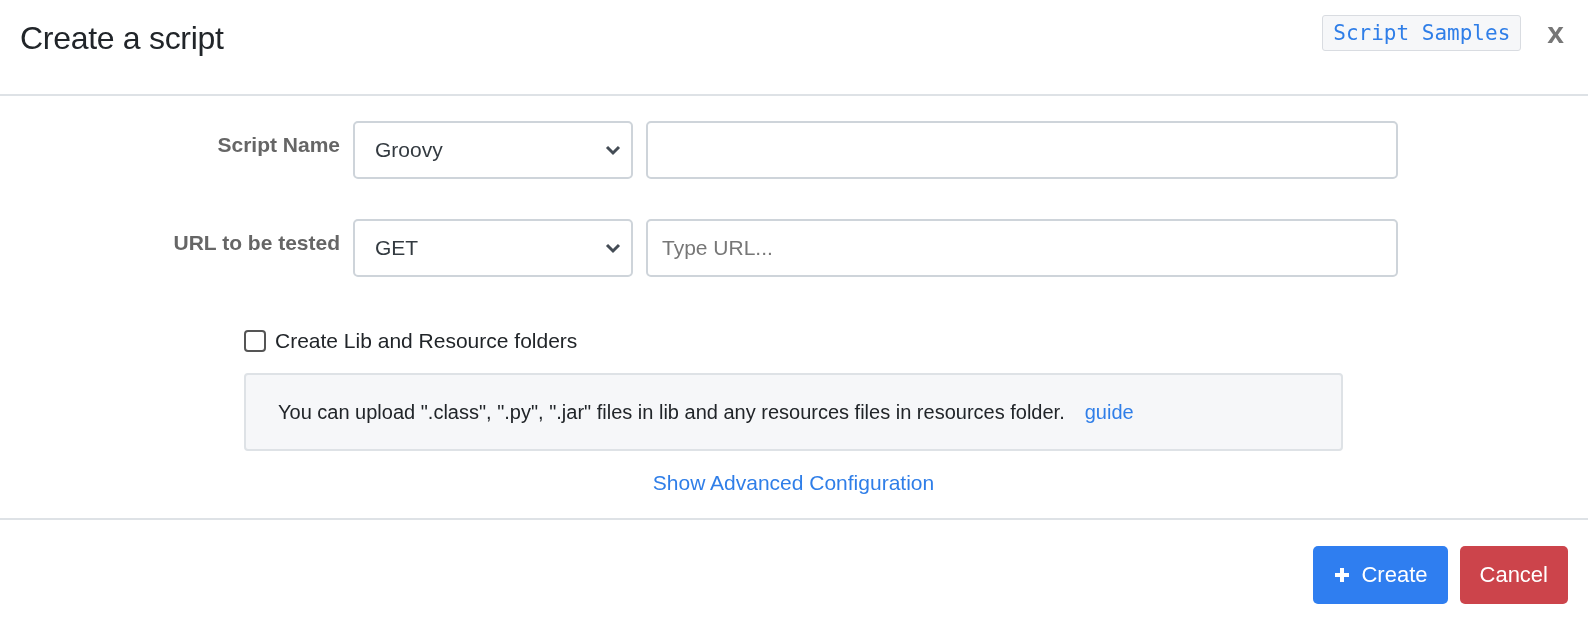 The width and height of the screenshot is (1588, 620). What do you see at coordinates (493, 248) in the screenshot?
I see `select-dropdown: GET` at bounding box center [493, 248].